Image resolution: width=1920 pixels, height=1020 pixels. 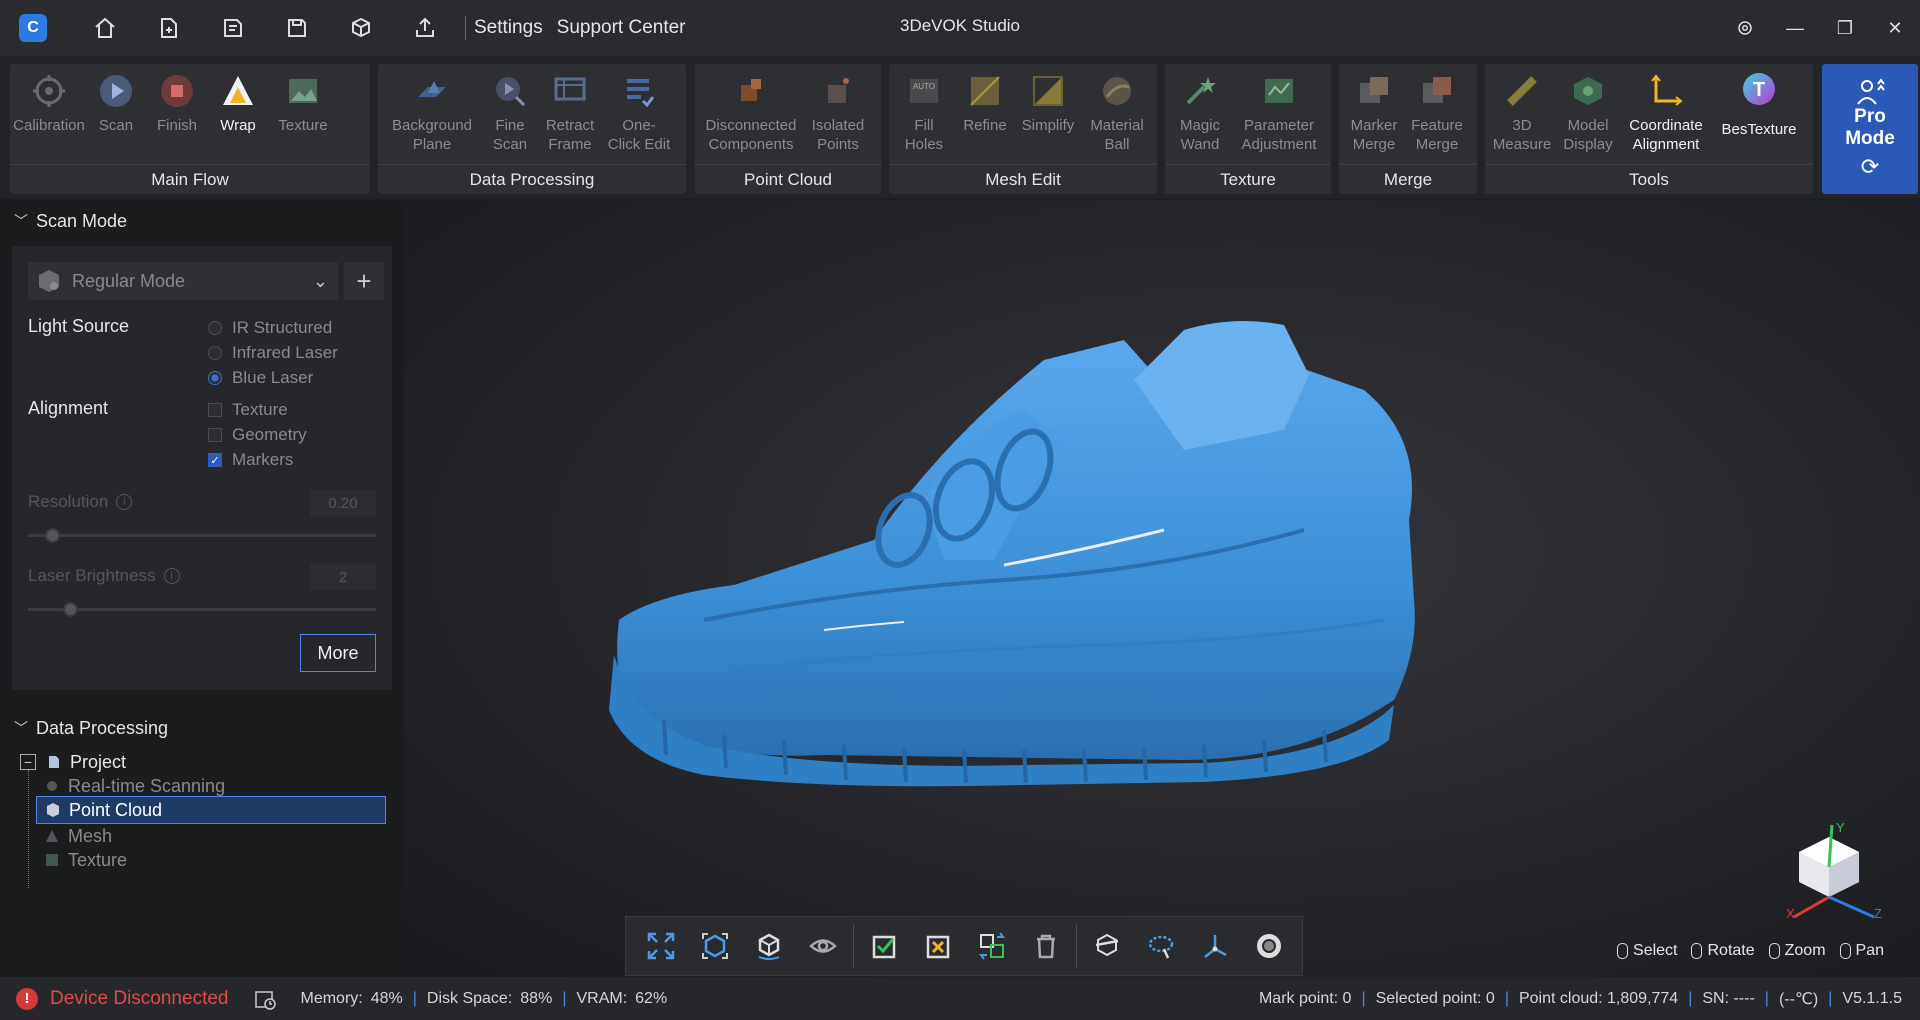 What do you see at coordinates (21, 221) in the screenshot?
I see `chevron-down-icon: ﹀` at bounding box center [21, 221].